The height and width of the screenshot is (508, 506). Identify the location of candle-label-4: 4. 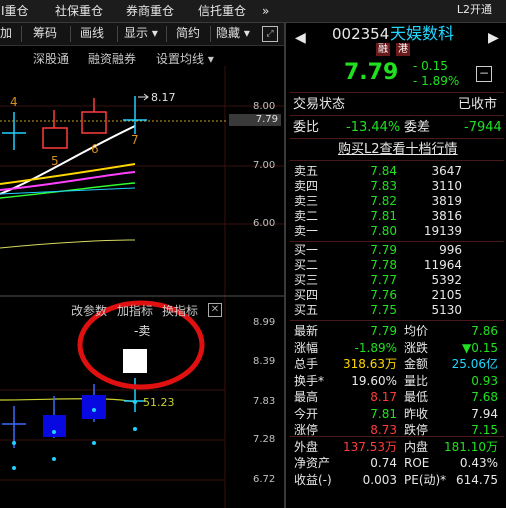
(14, 102).